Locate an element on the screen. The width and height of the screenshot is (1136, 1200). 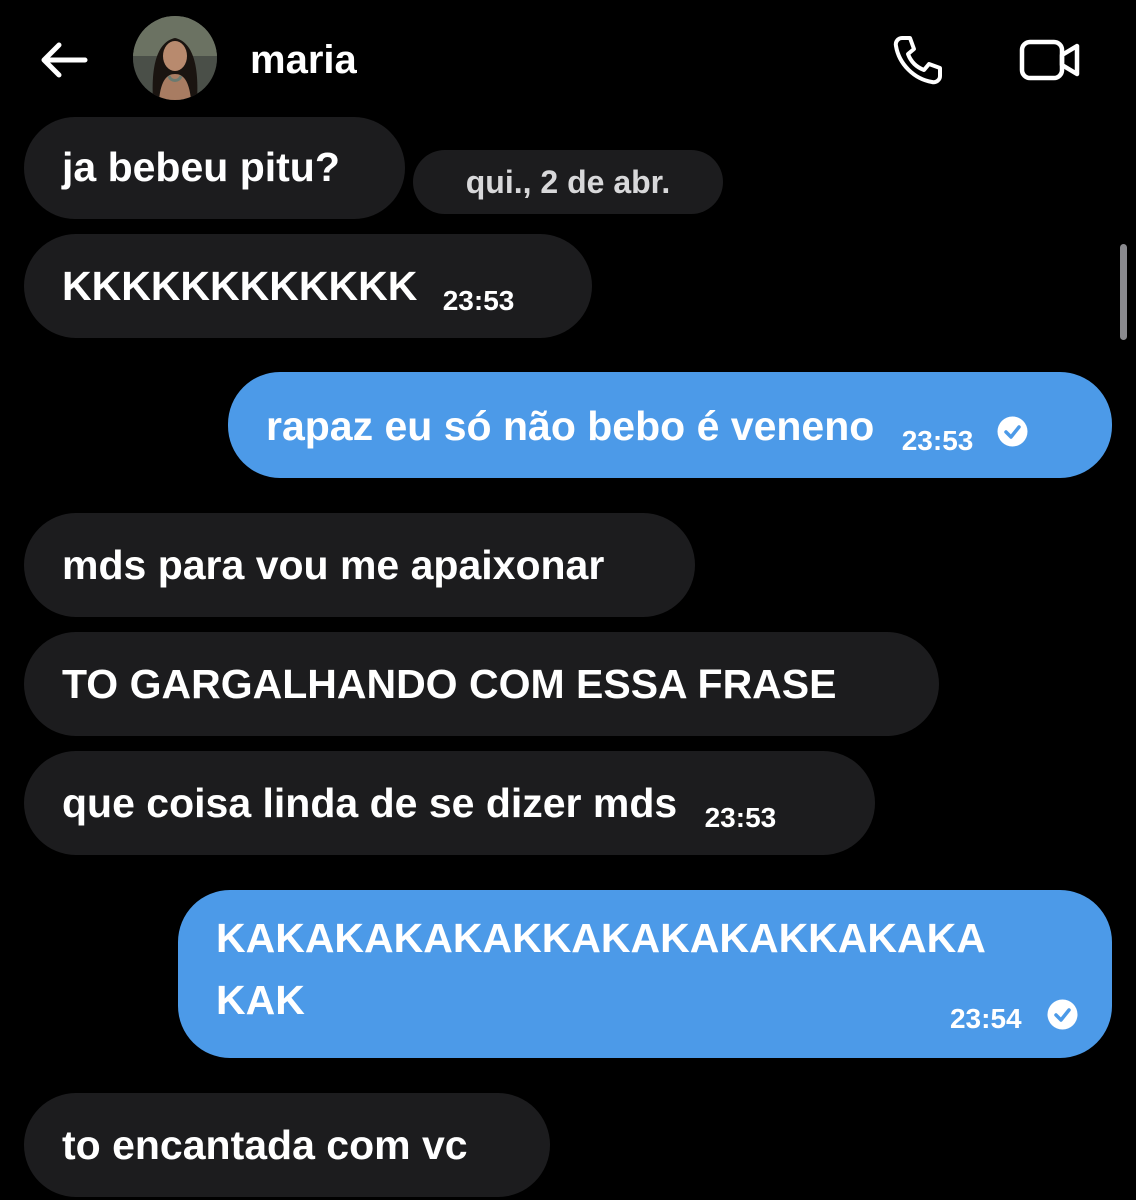
message-bubble-incoming: TO GARGALHANDO COM ESSA FRASE is located at coordinates (481, 684).